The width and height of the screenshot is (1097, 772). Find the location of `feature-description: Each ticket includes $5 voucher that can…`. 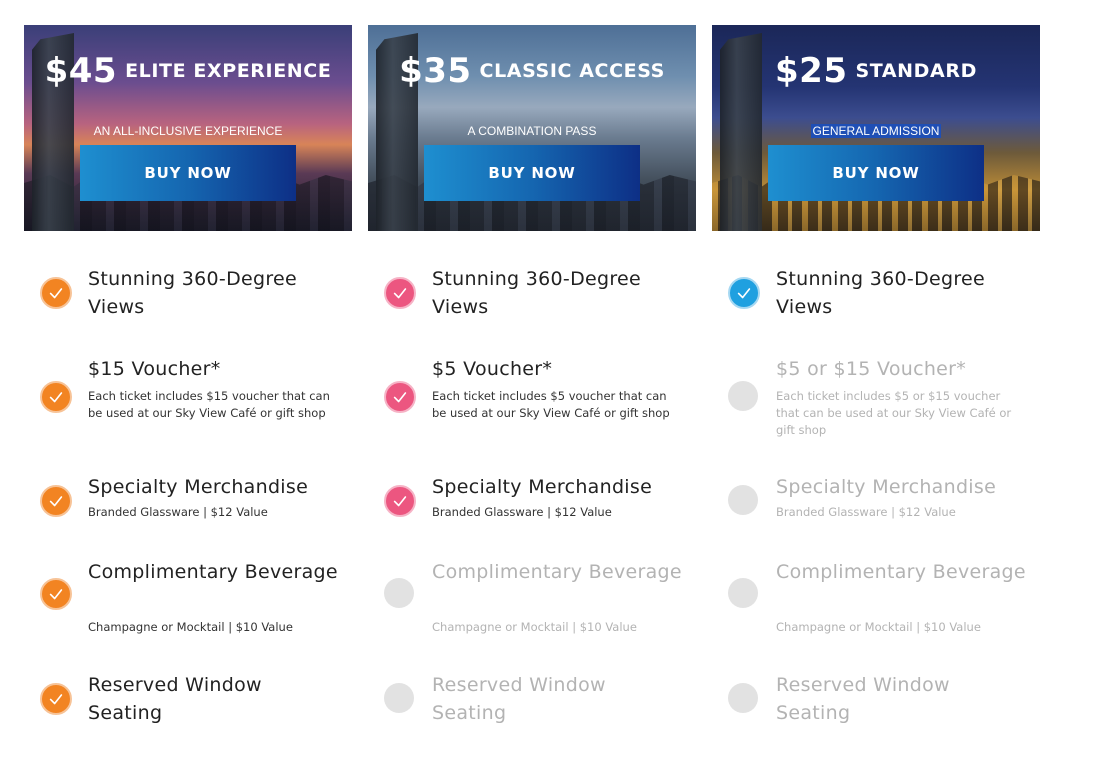

feature-description: Each ticket includes $5 voucher that can… is located at coordinates (551, 404).